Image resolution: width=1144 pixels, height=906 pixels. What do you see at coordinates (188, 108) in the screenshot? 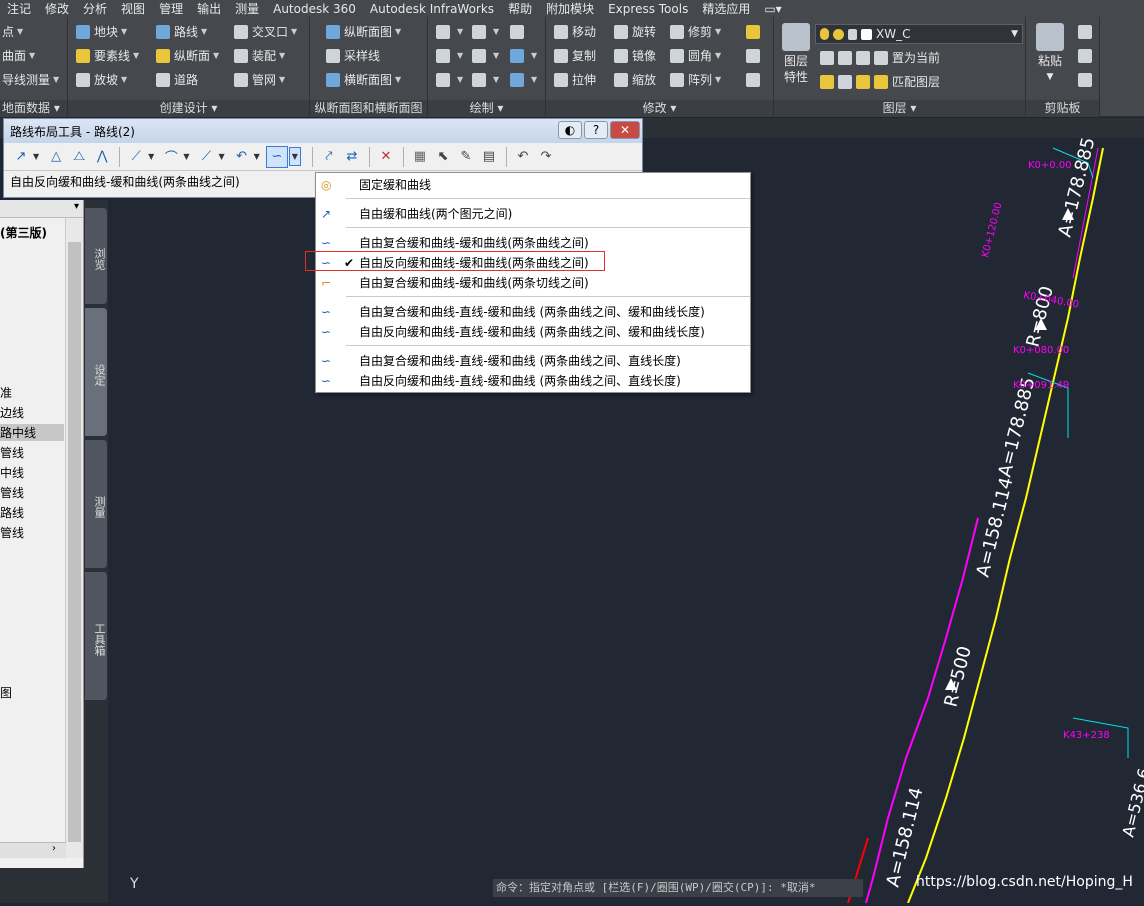
I see `panel-title-create-design: 创建设计 ▾` at bounding box center [188, 108].